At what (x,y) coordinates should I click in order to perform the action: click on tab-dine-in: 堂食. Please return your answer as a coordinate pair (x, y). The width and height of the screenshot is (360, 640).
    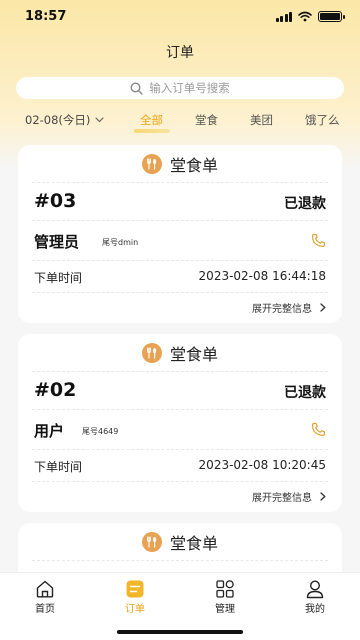
    Looking at the image, I should click on (206, 120).